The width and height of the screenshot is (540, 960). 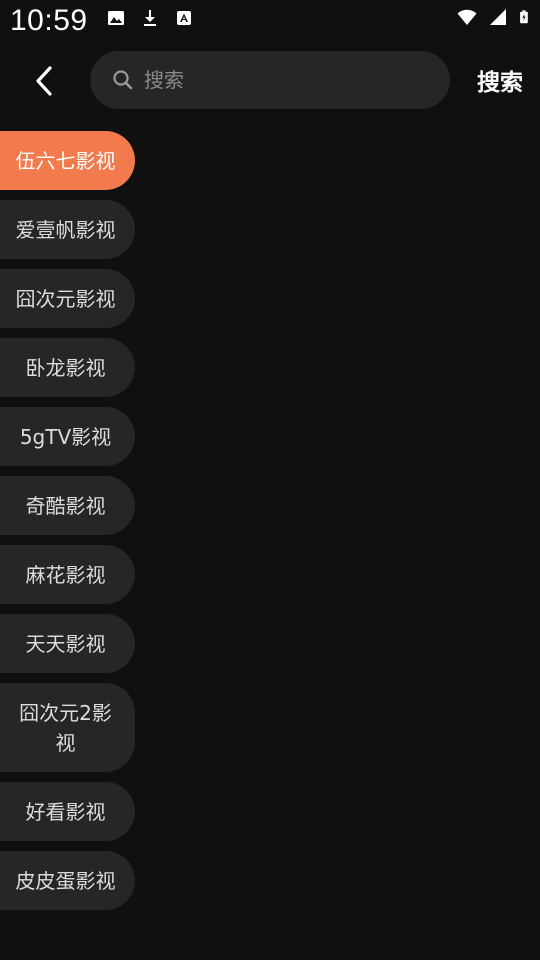 What do you see at coordinates (123, 80) in the screenshot?
I see `search-icon` at bounding box center [123, 80].